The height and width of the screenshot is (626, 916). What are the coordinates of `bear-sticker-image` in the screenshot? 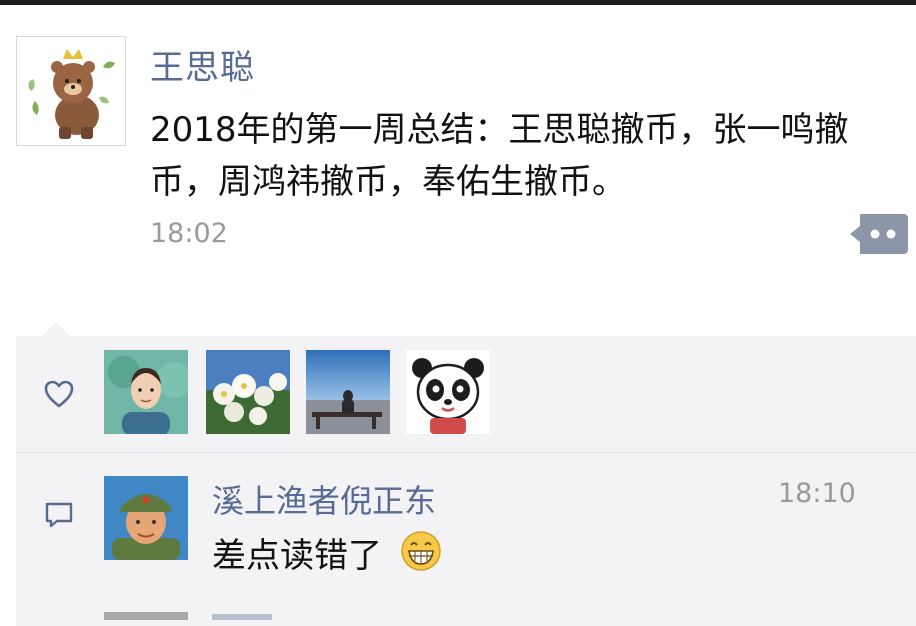 It's located at (71, 94).